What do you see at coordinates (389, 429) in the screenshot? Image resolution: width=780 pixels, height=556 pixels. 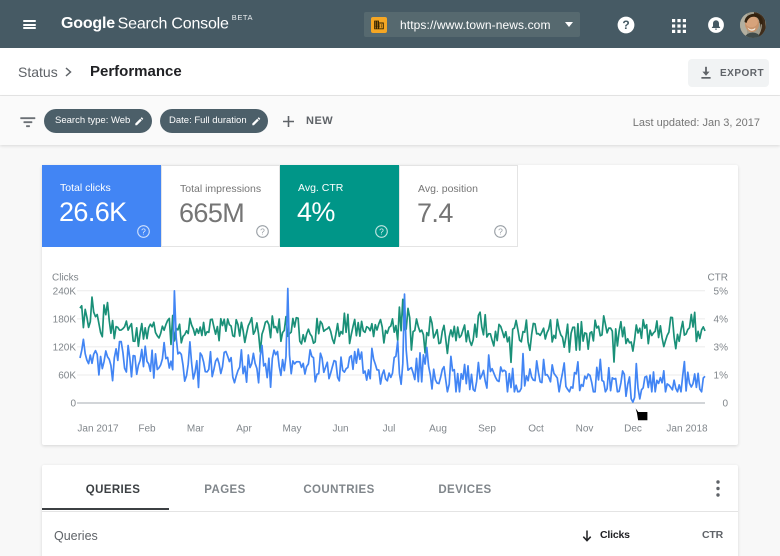 I see `svg-text: Jul` at bounding box center [389, 429].